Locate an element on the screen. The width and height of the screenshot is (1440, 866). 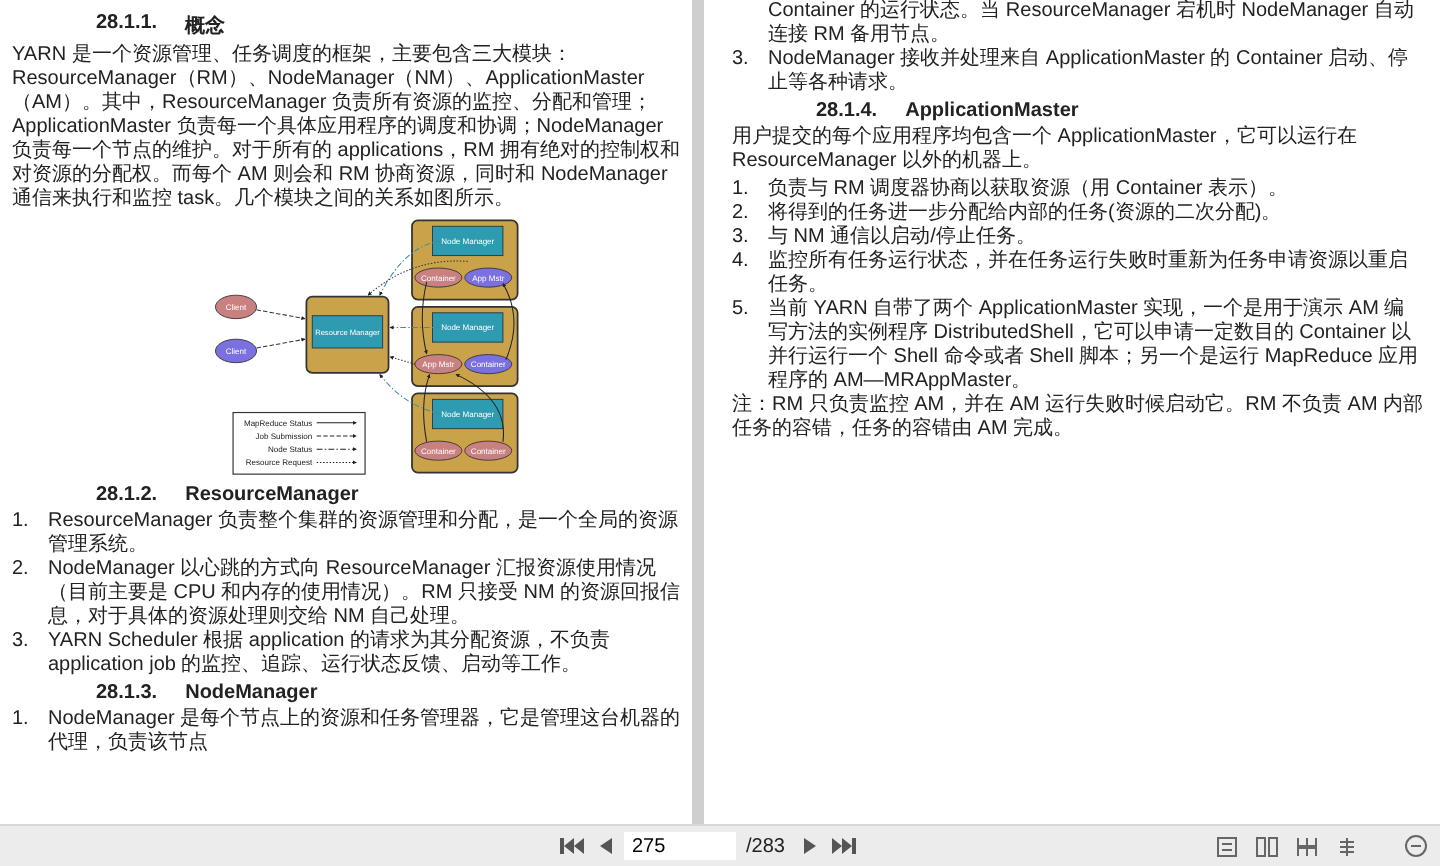
list-item-text: 监控所有任务运行状态，并在任务运行失败时重新为任务申请资源以重启任务。 is located at coordinates (1089, 273).